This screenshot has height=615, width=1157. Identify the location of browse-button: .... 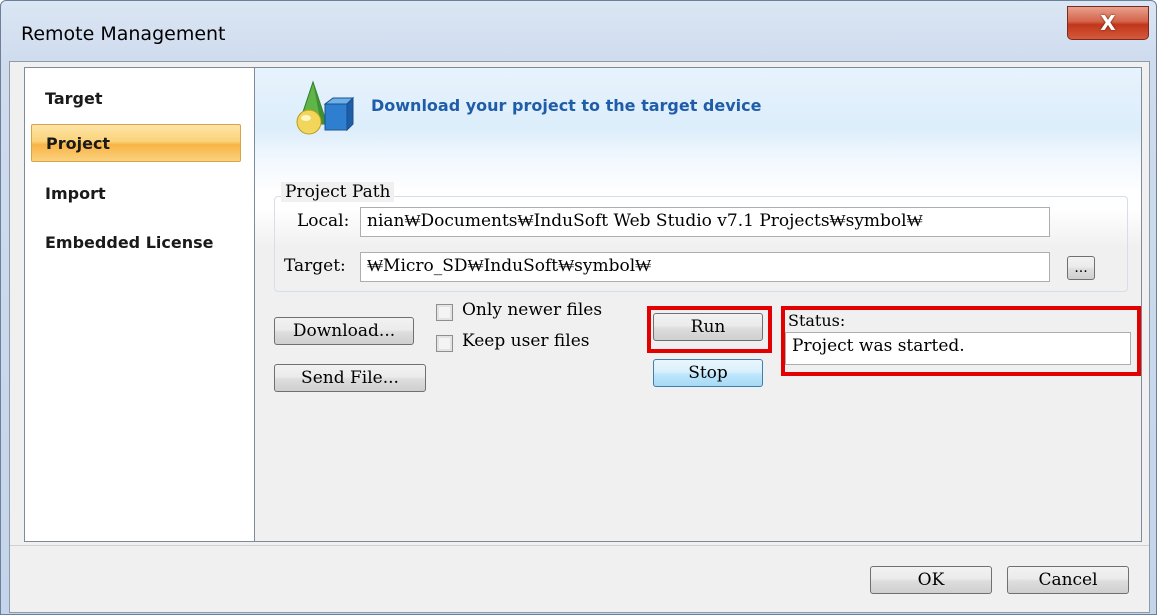
(1081, 268).